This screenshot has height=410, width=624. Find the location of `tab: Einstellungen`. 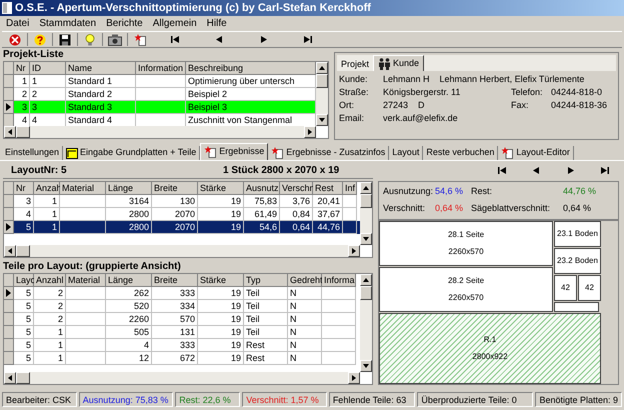

tab: Einstellungen is located at coordinates (33, 153).